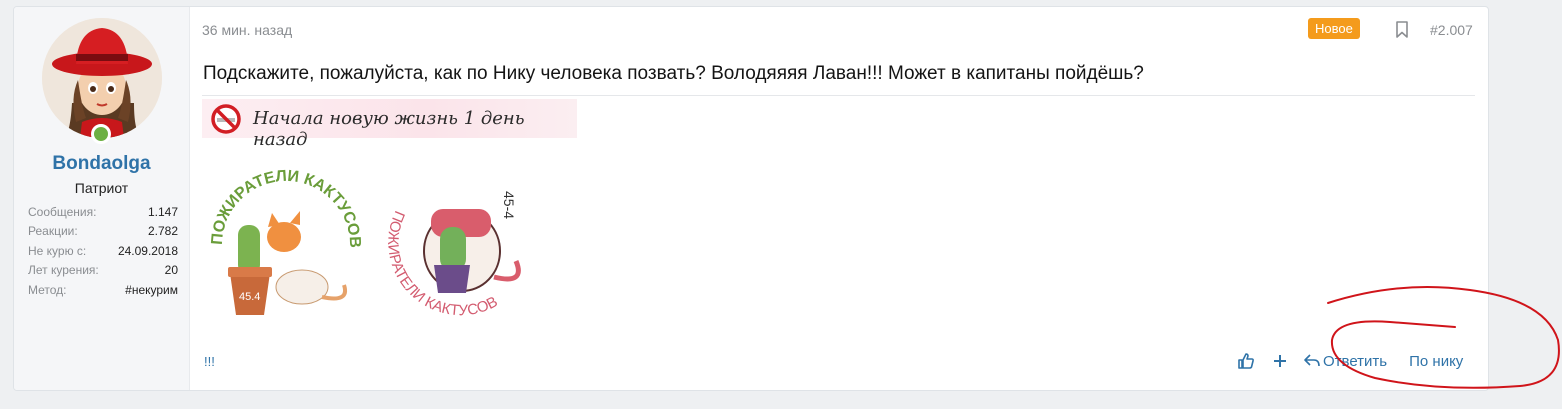 This screenshot has height=409, width=1562. Describe the element at coordinates (226, 119) in the screenshot. I see `no-smoking-icon` at that location.